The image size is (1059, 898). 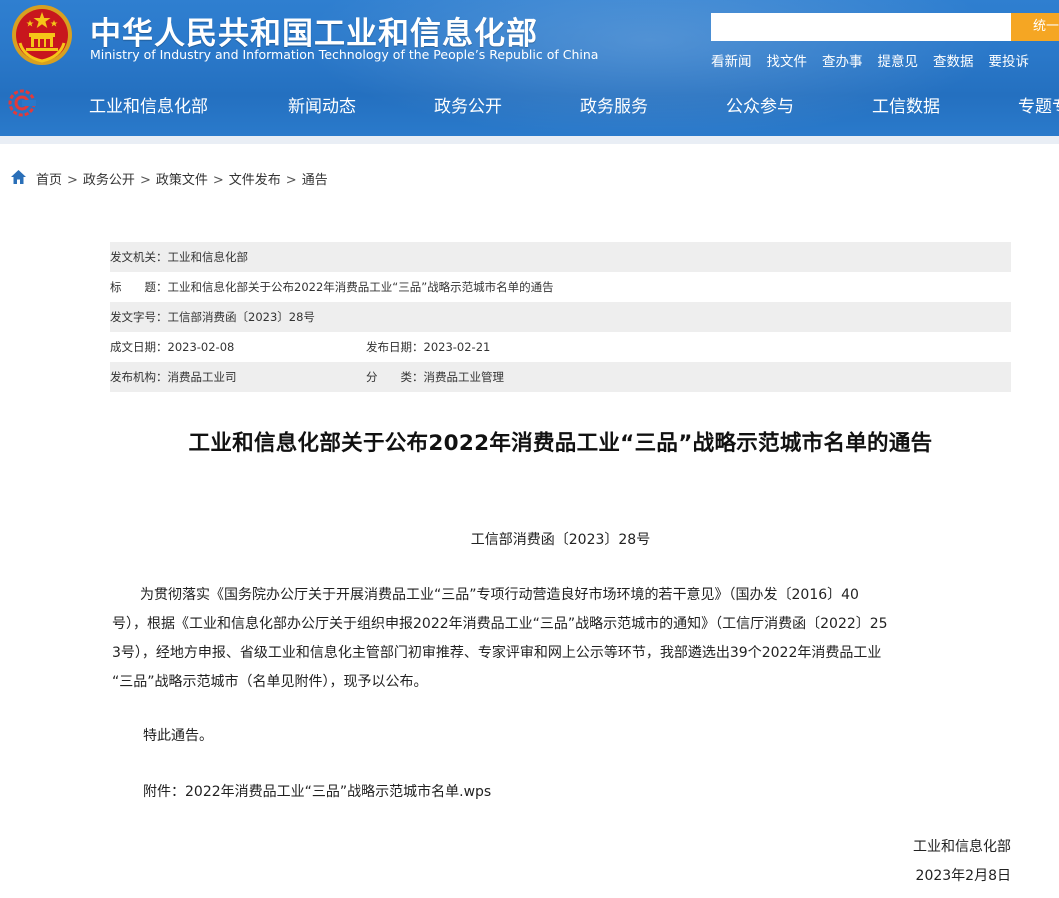 What do you see at coordinates (962, 847) in the screenshot?
I see `signature-organization: 工业和信息化部` at bounding box center [962, 847].